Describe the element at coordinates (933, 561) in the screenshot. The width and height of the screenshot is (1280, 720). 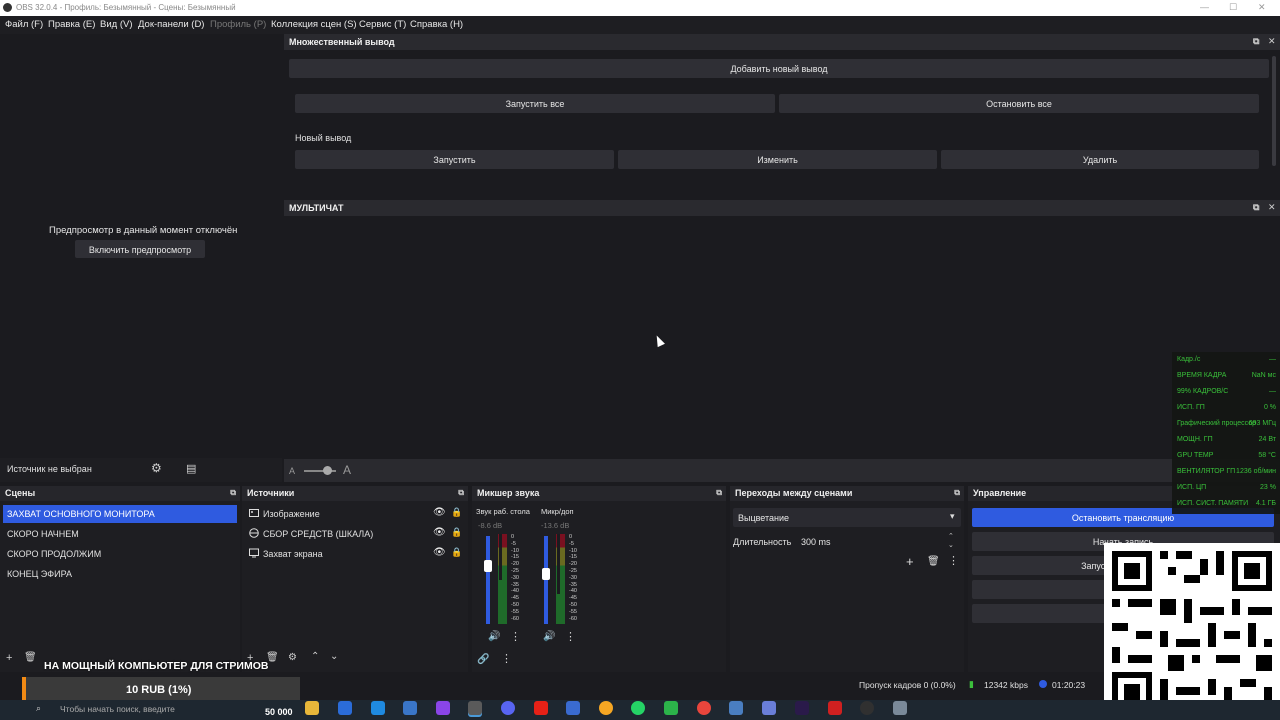
I see `remove-transition-icon: 🗑` at that location.